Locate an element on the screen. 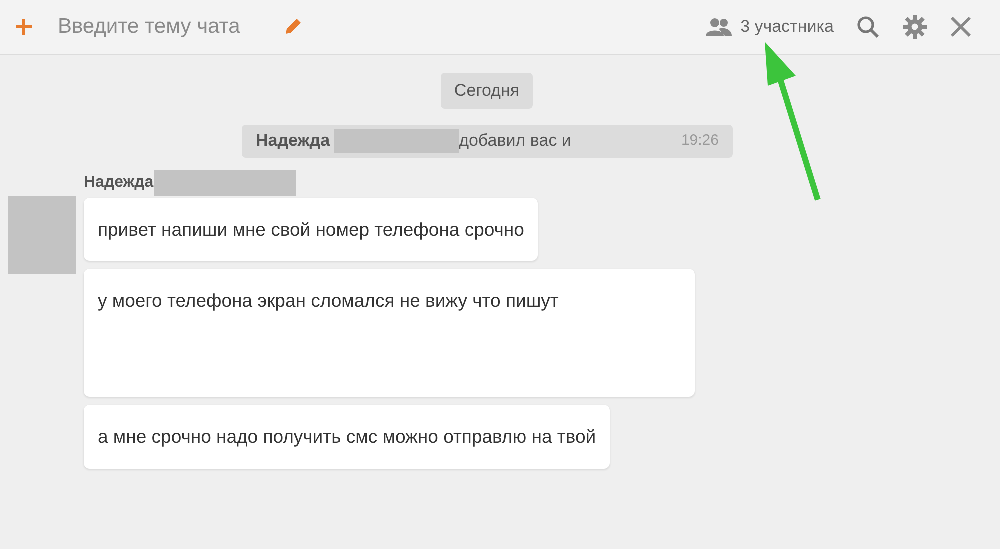 This screenshot has width=1000, height=549. close-icon is located at coordinates (961, 27).